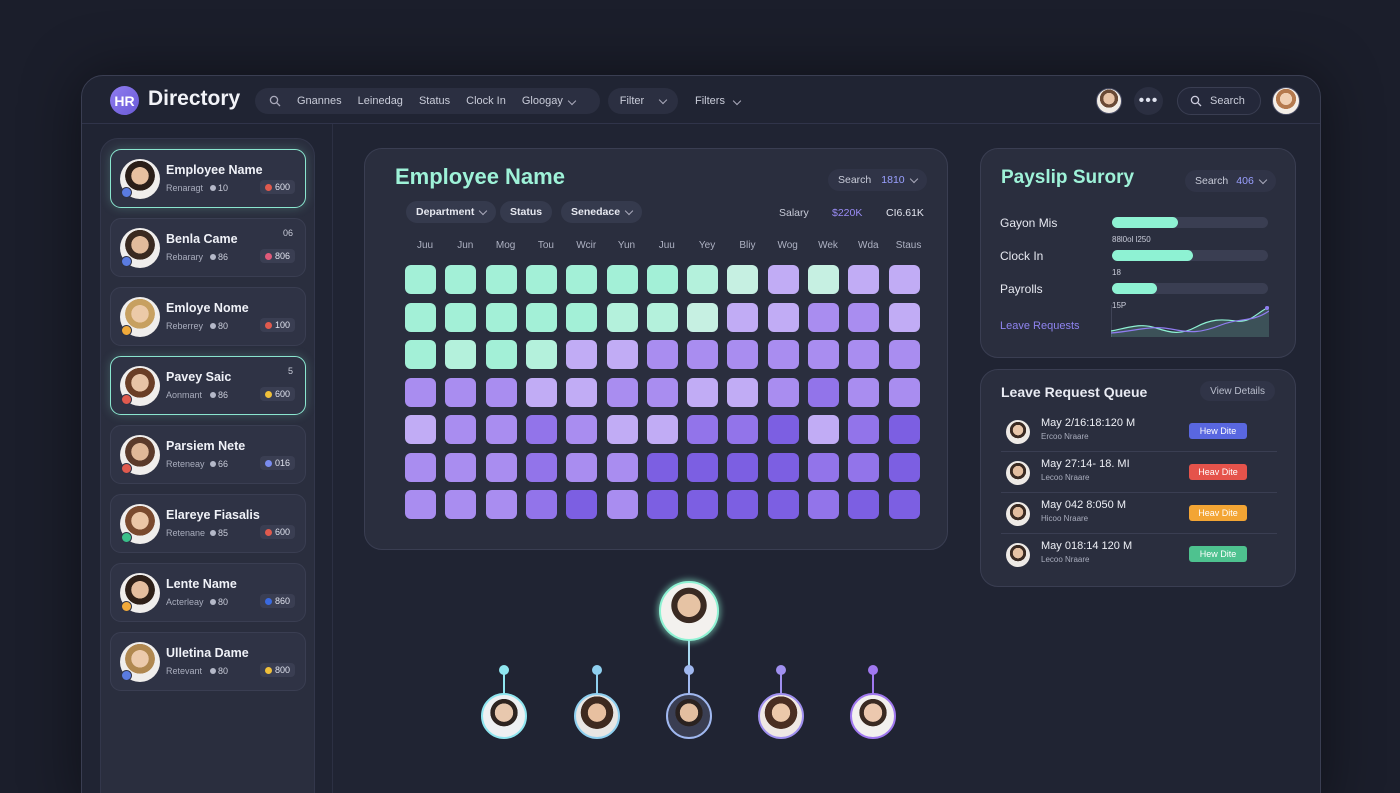  Describe the element at coordinates (1286, 101) in the screenshot. I see `user-avatar` at that location.